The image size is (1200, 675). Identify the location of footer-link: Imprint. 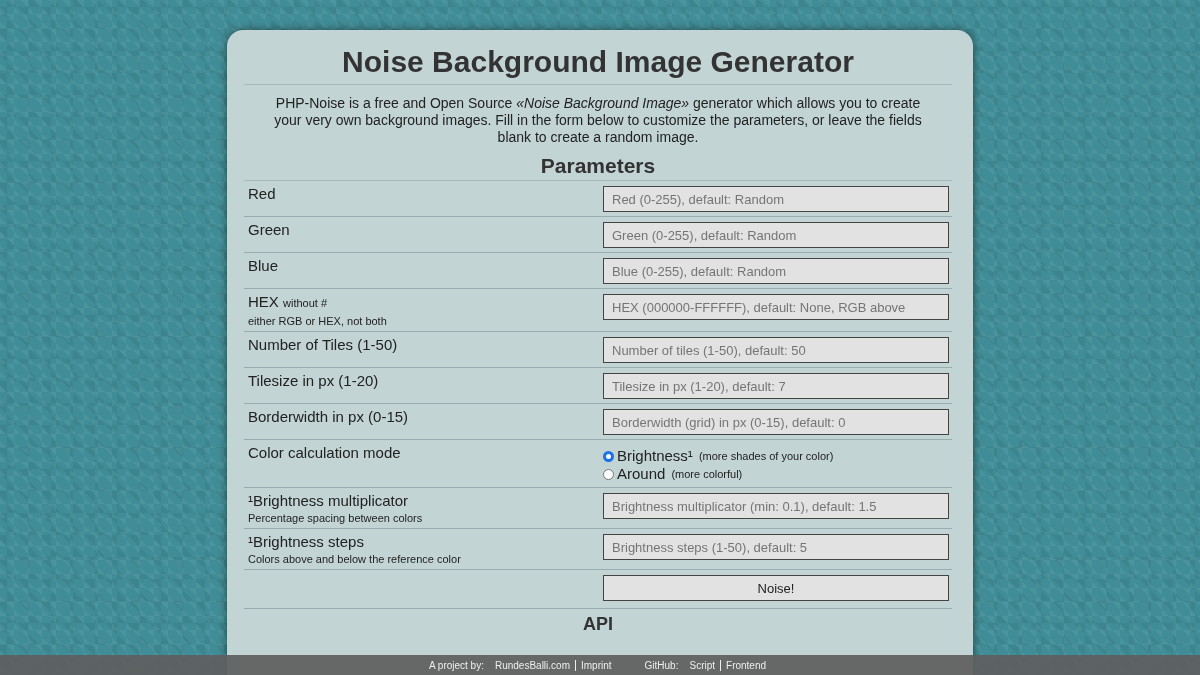
(596, 665).